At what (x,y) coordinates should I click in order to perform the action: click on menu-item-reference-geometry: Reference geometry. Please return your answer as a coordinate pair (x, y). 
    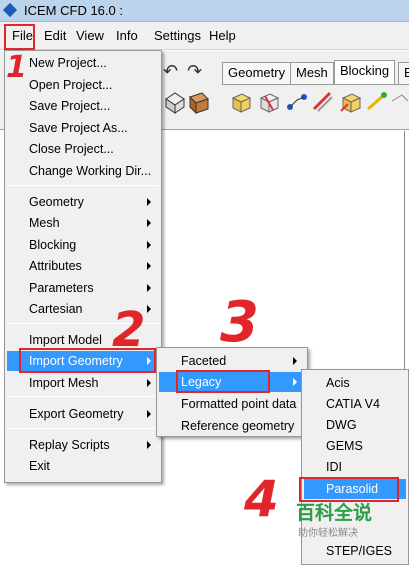
    Looking at the image, I should click on (232, 426).